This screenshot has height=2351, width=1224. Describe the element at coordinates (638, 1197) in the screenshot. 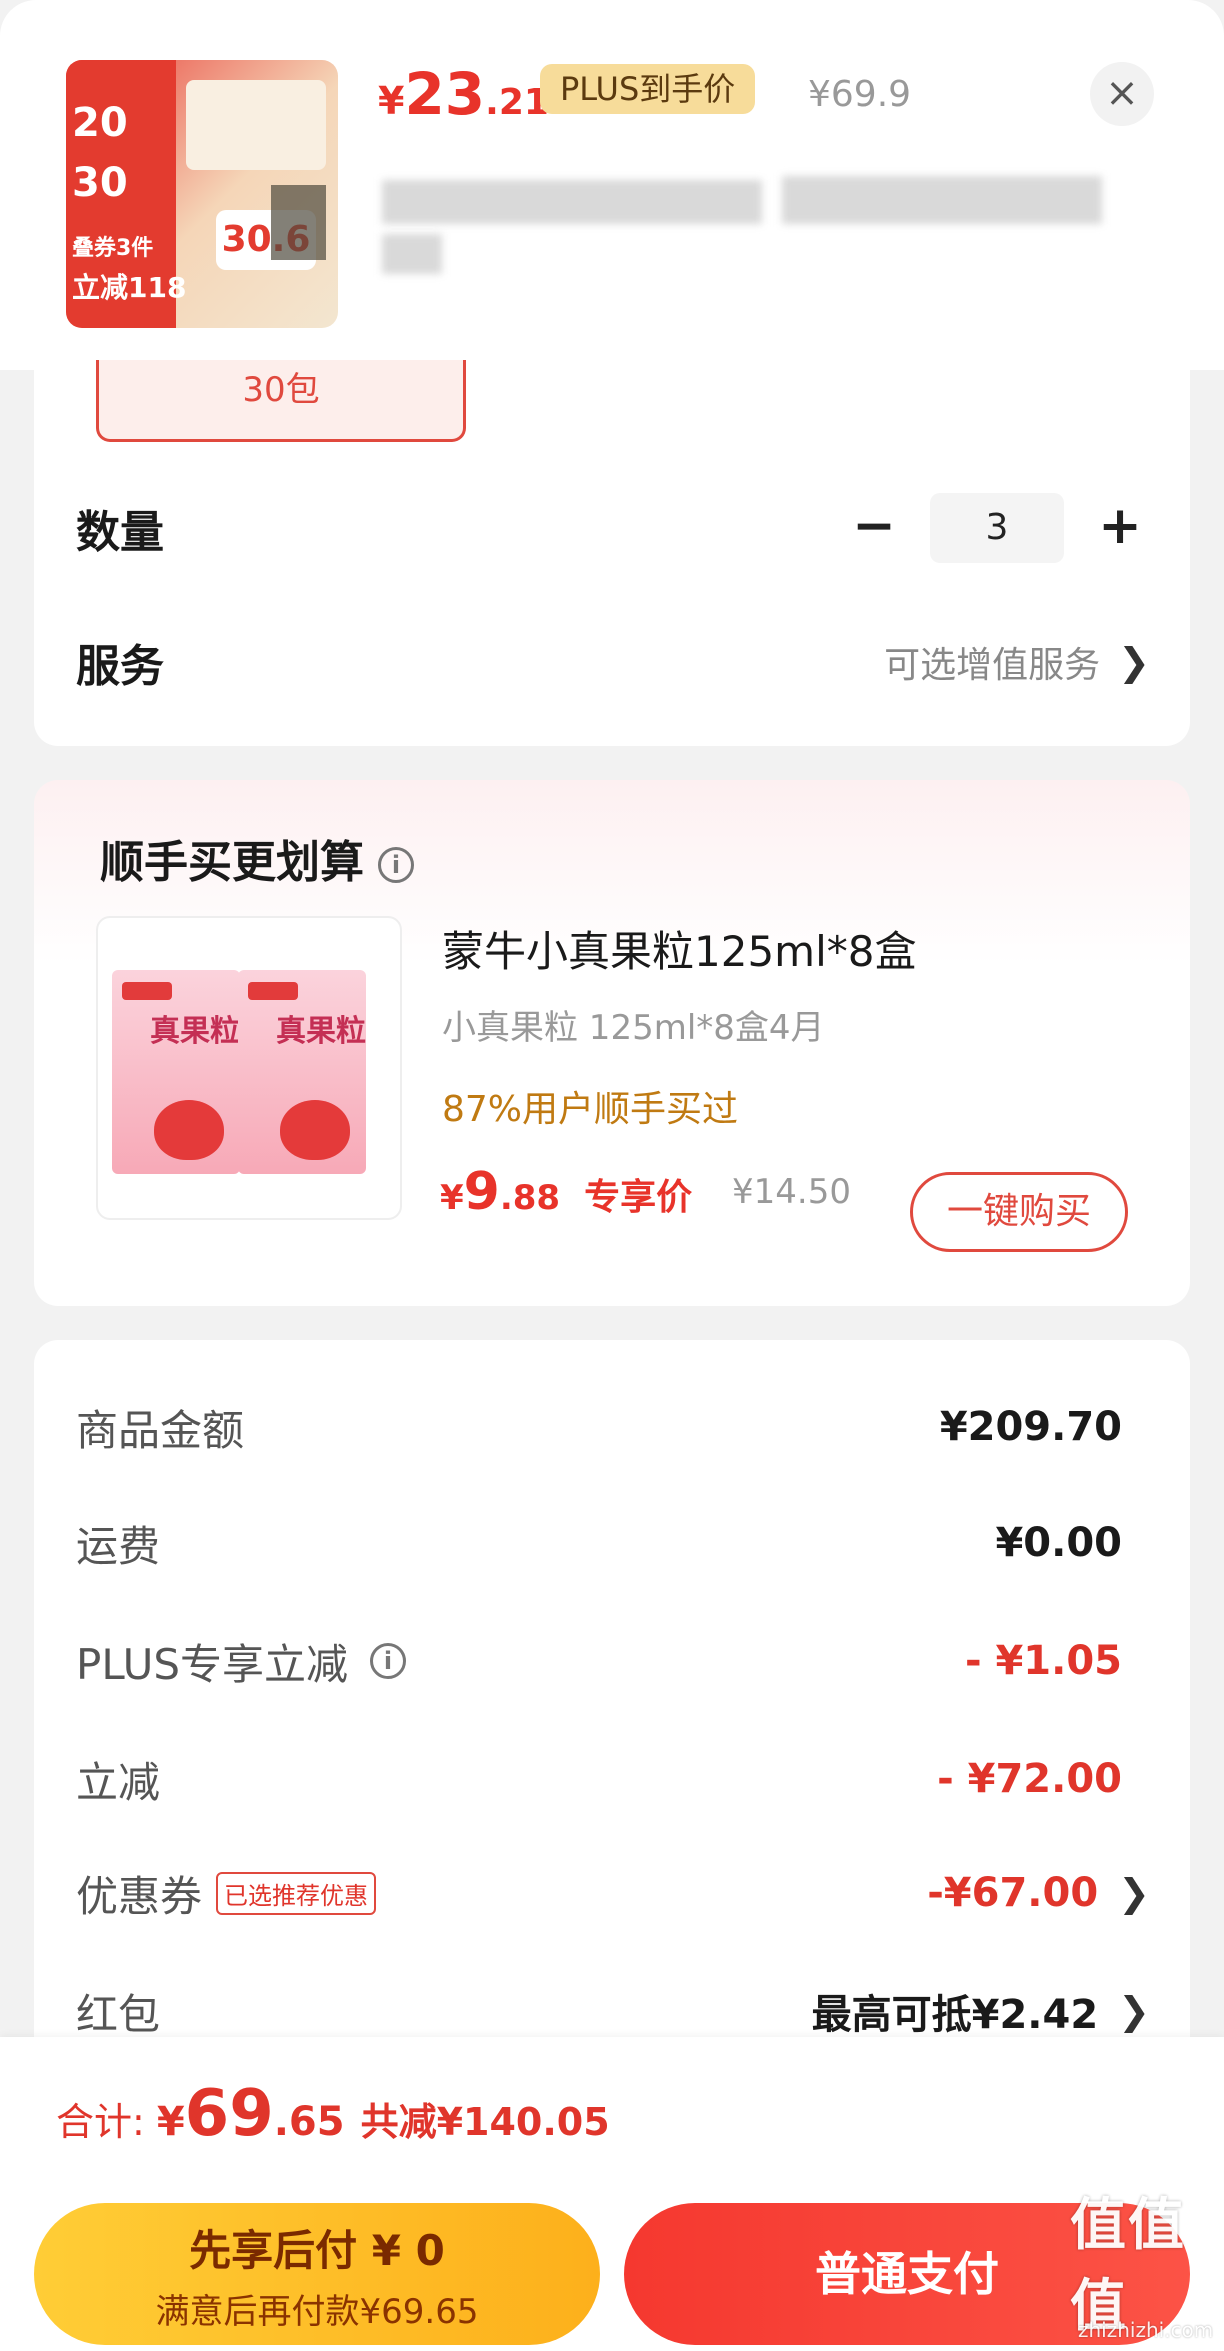

I see `exclusive-price-label: 专享价` at that location.